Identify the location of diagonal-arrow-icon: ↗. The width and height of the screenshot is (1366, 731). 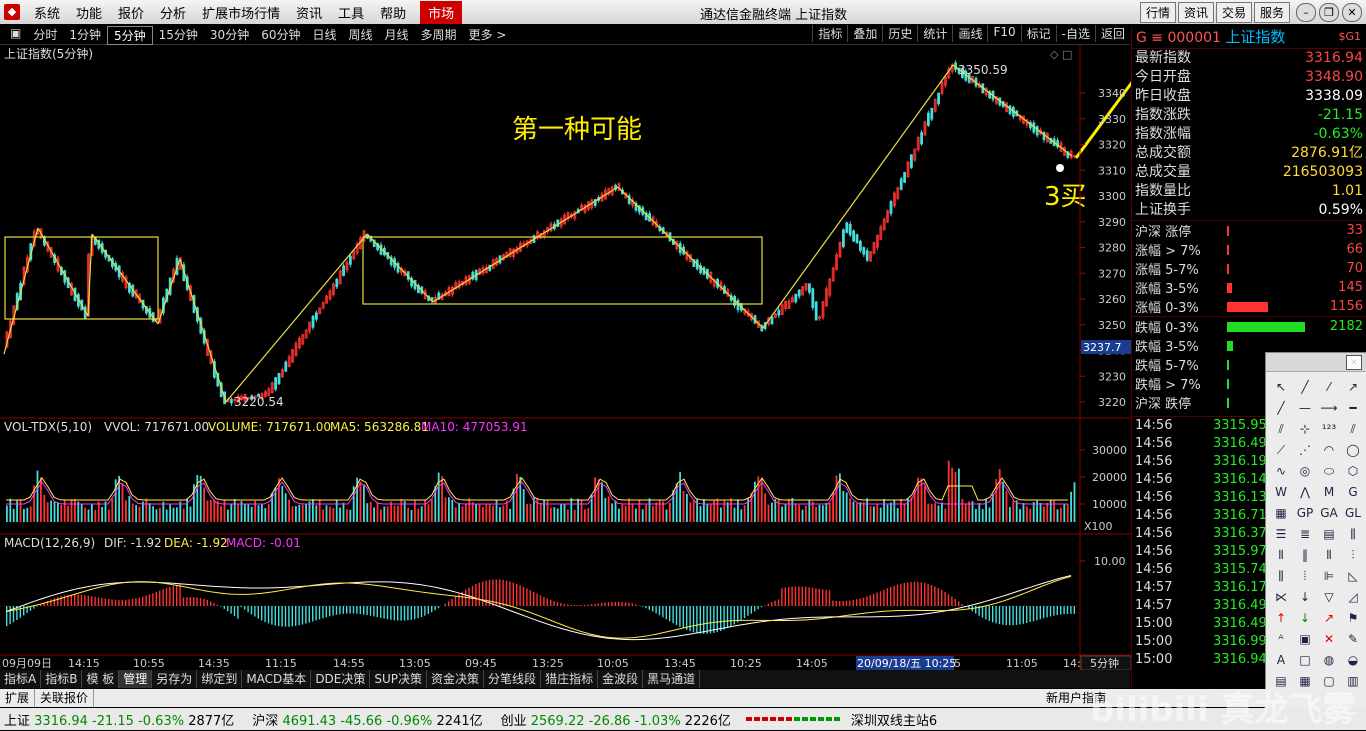
(1329, 618).